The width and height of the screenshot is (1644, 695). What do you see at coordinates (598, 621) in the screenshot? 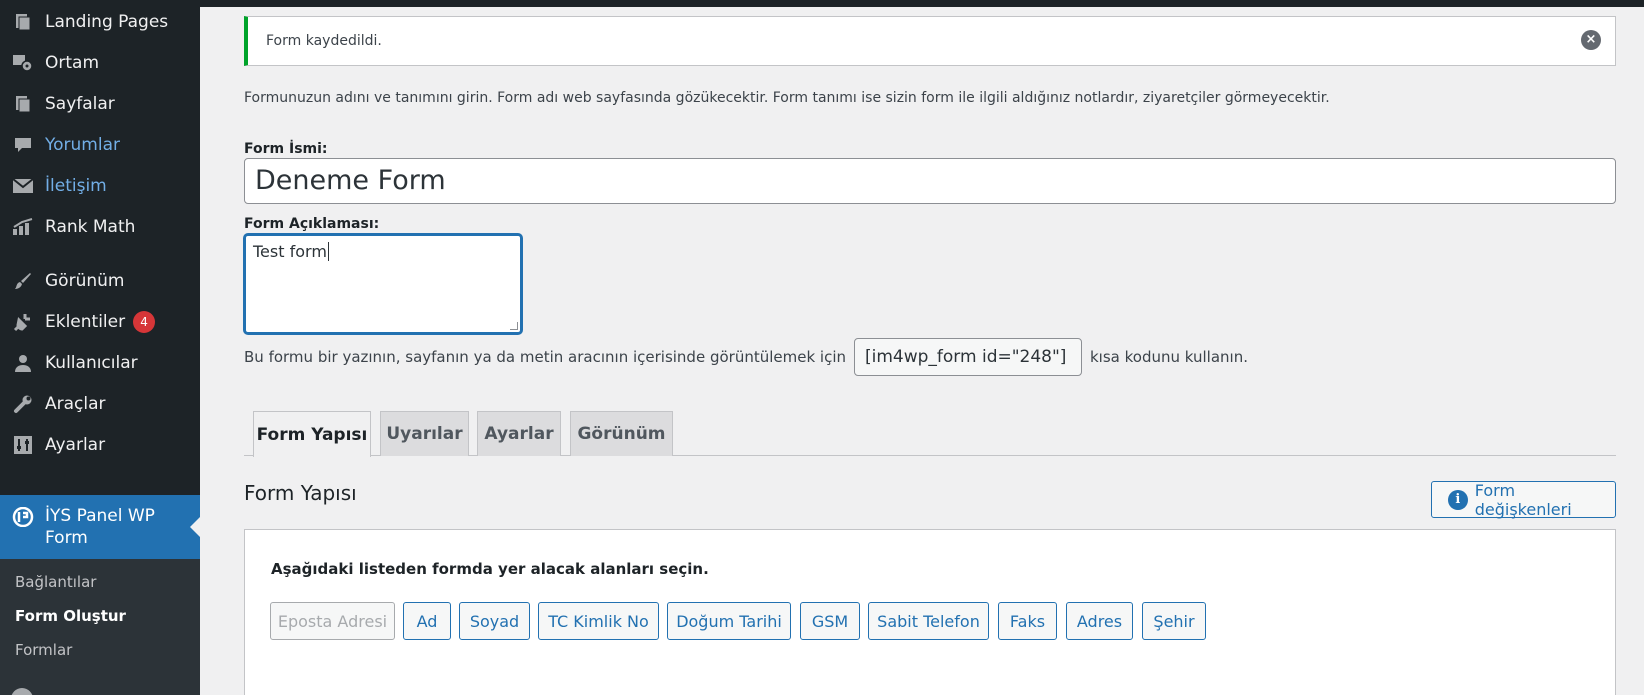
I see `field-button-tc-id: TC Kimlik No` at bounding box center [598, 621].